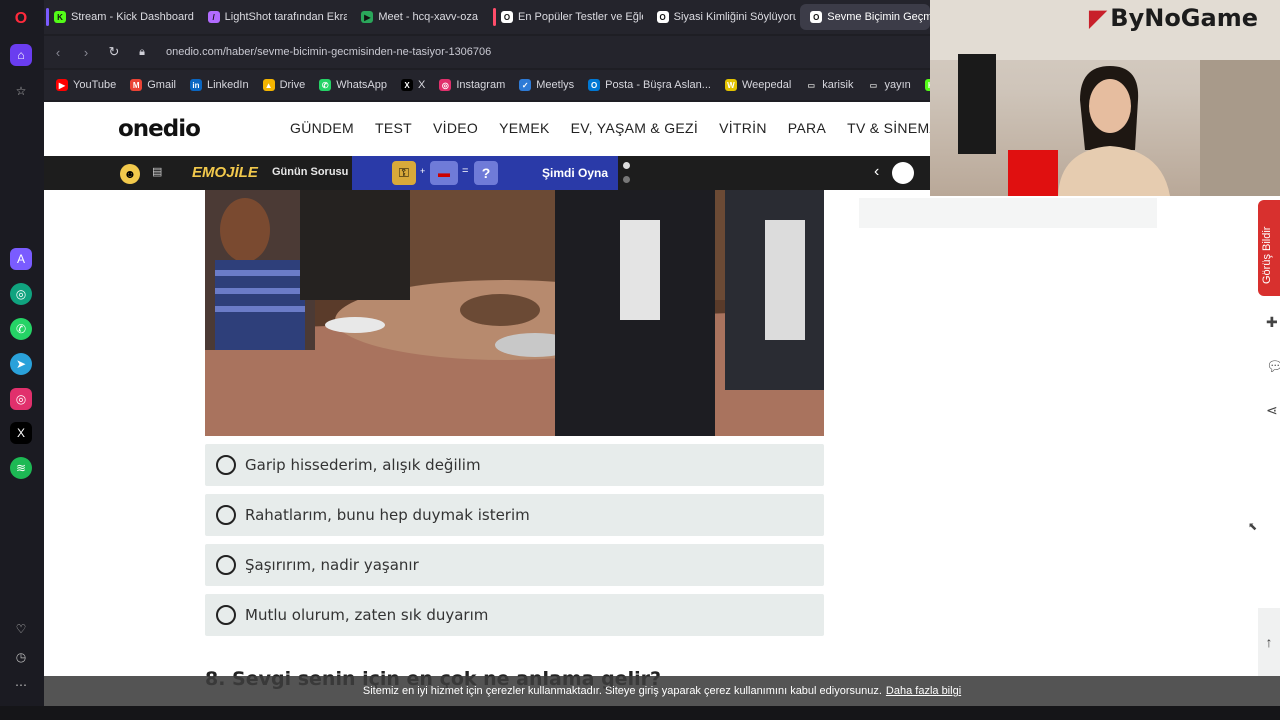 This screenshot has height=720, width=1280. Describe the element at coordinates (21, 433) in the screenshot. I see `x-icon: X` at that location.